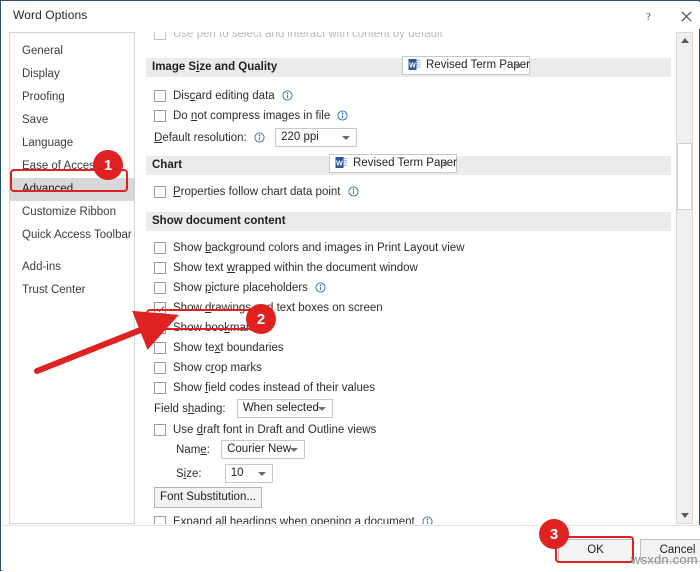  I want to click on dialog-footer: OK Cancel, so click(351, 548).